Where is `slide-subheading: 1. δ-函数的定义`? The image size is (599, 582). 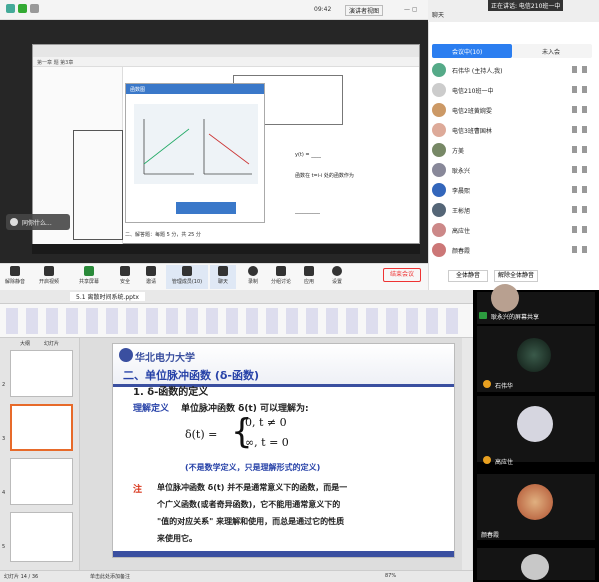 slide-subheading: 1. δ-函数的定义 is located at coordinates (171, 392).